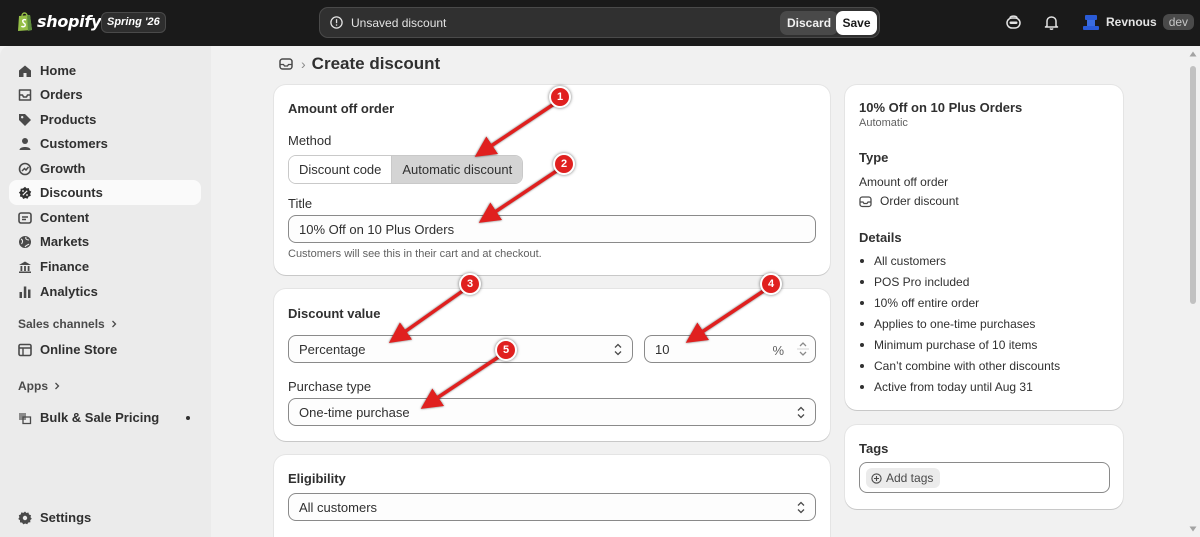  I want to click on sidebar-item-markets: Markets, so click(105, 241).